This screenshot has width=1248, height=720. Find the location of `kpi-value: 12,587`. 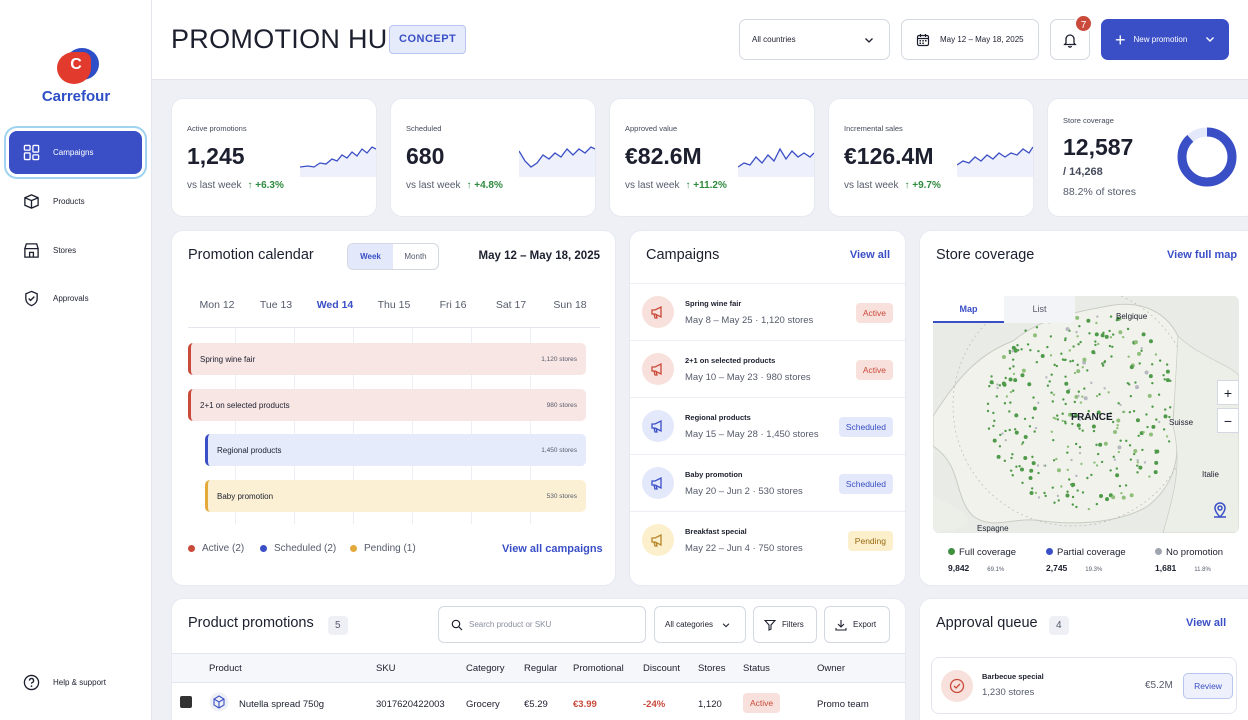

kpi-value: 12,587 is located at coordinates (1098, 147).